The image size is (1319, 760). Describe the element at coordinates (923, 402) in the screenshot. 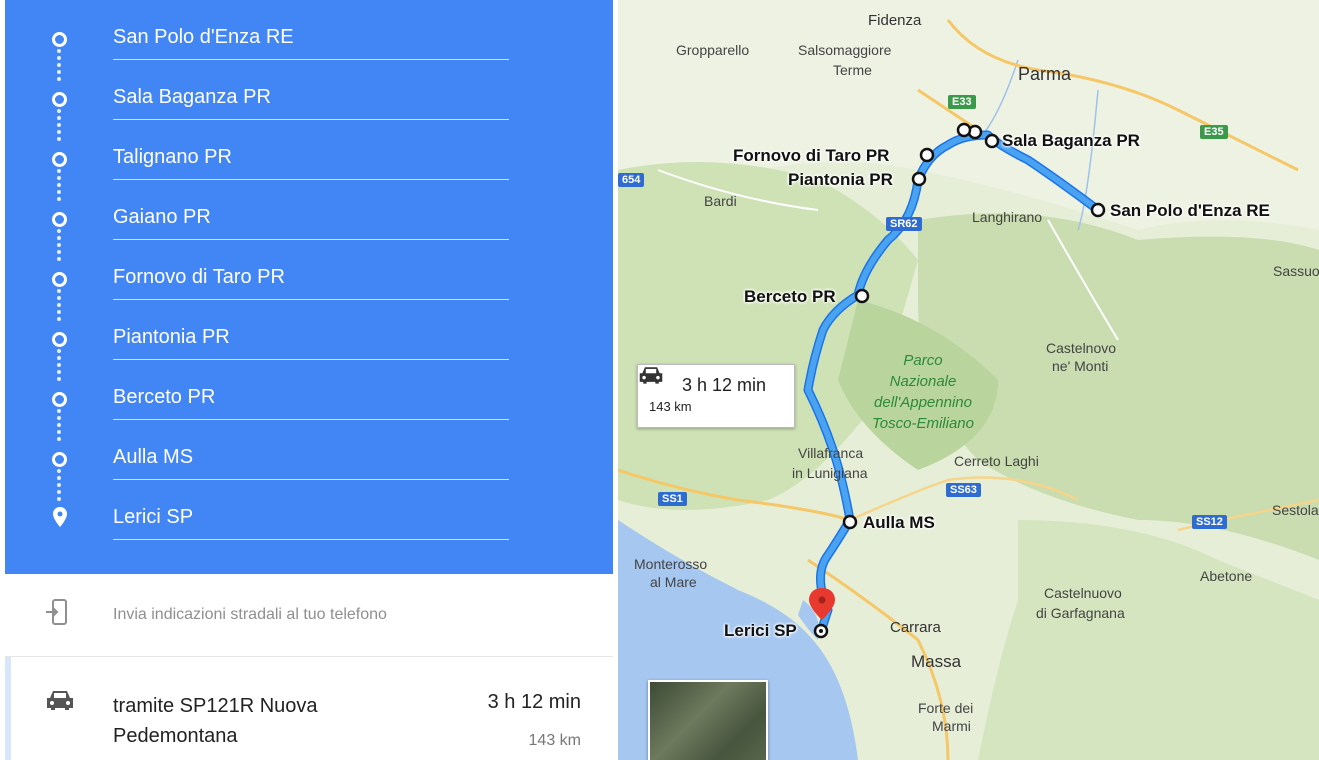

I see `park-label-line: dell'Appennino` at that location.